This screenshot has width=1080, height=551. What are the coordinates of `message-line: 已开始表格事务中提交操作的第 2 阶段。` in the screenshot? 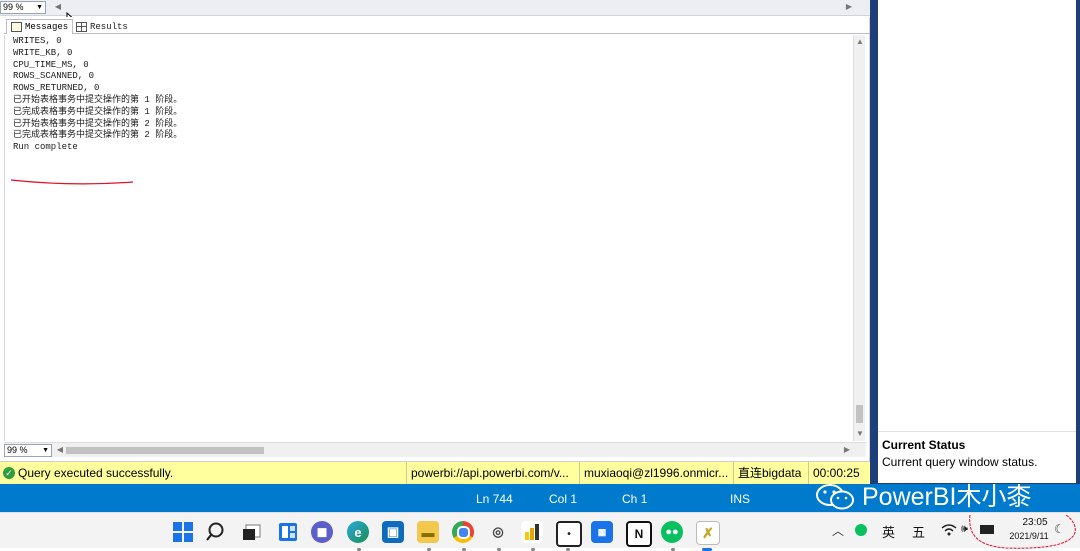 It's located at (98, 123).